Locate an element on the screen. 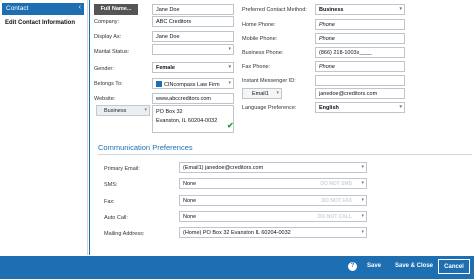 The height and width of the screenshot is (279, 474). address-type-select: Business ▾ is located at coordinates (123, 110).